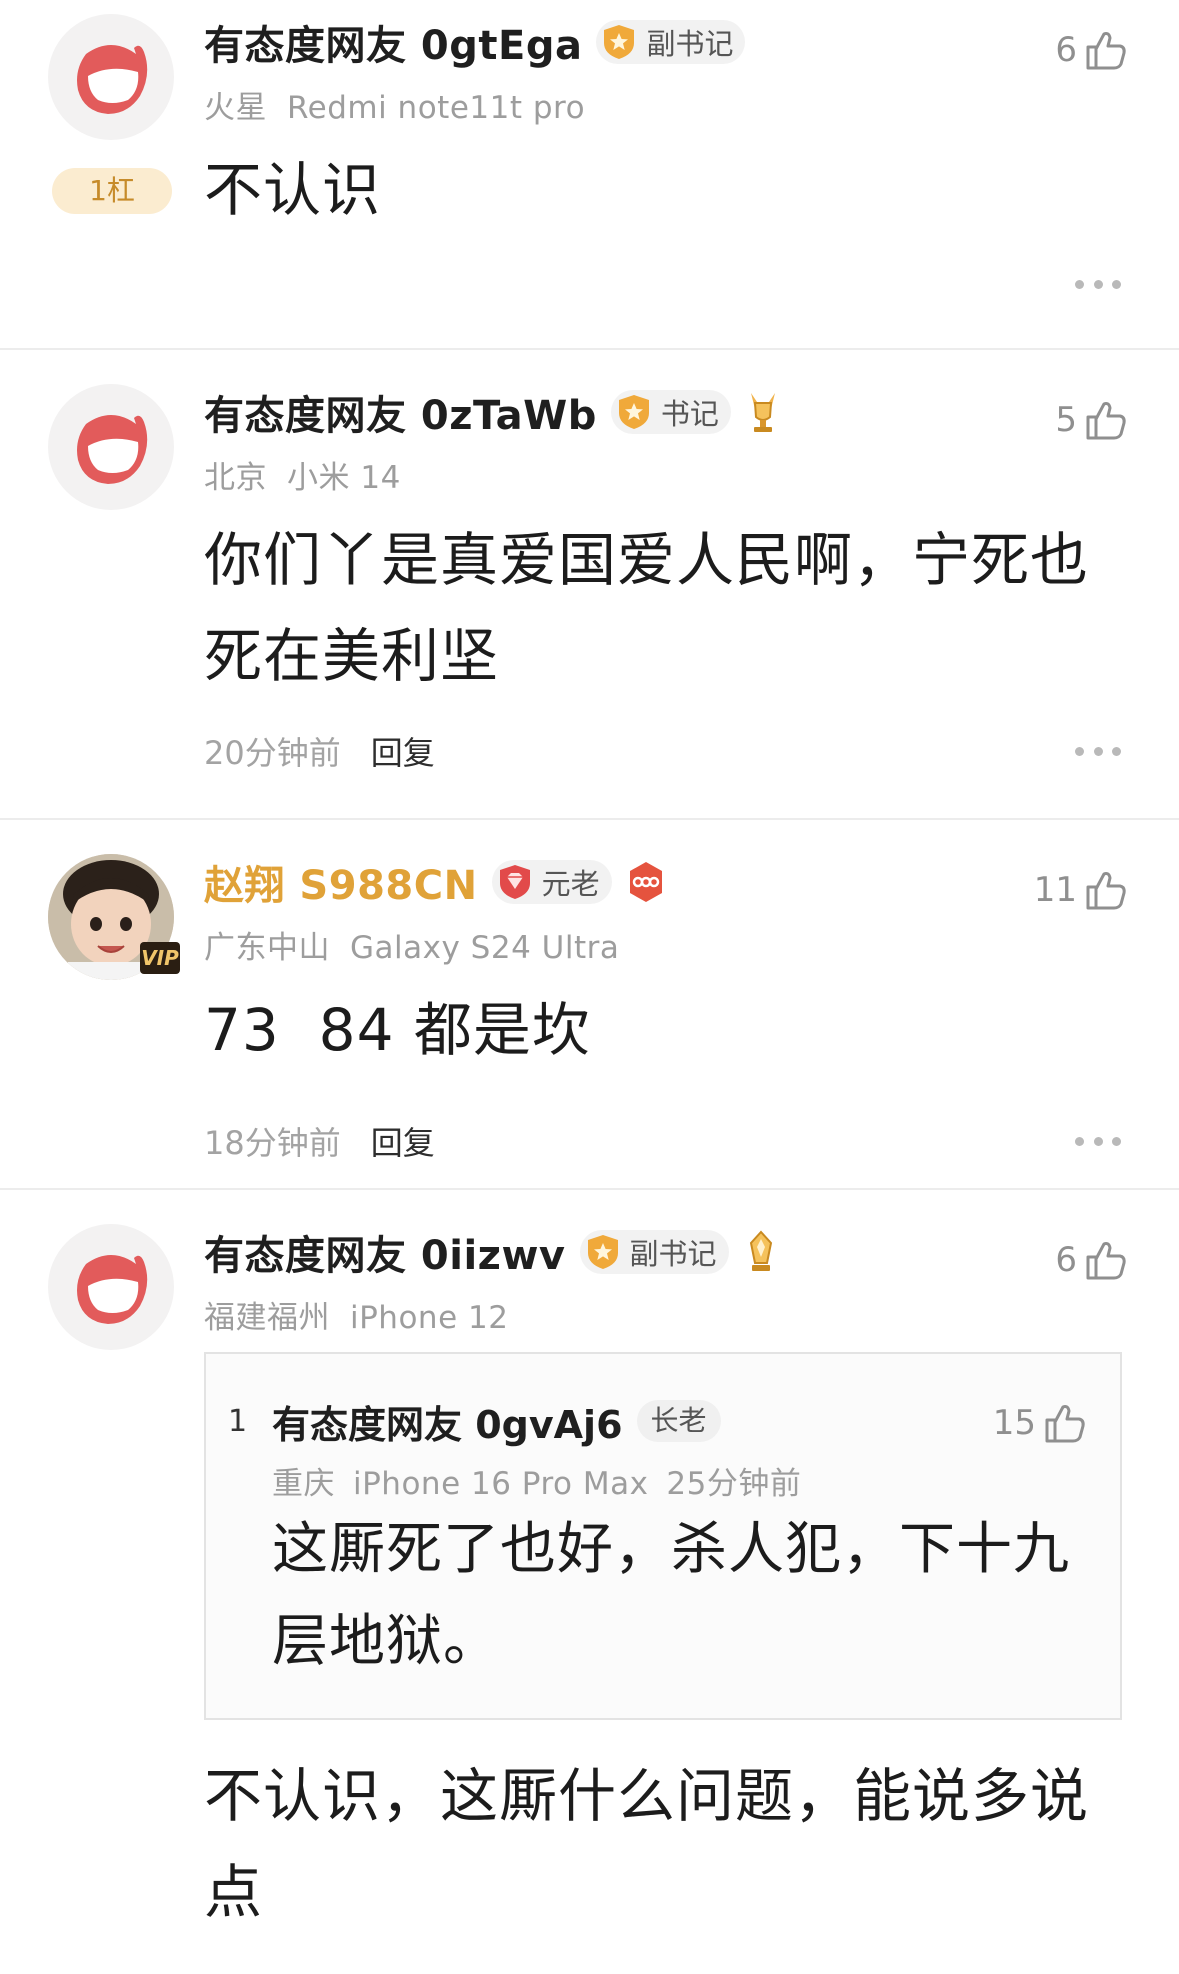 Image resolution: width=1179 pixels, height=1974 pixels. What do you see at coordinates (267, 948) in the screenshot?
I see `location: 广东中山` at bounding box center [267, 948].